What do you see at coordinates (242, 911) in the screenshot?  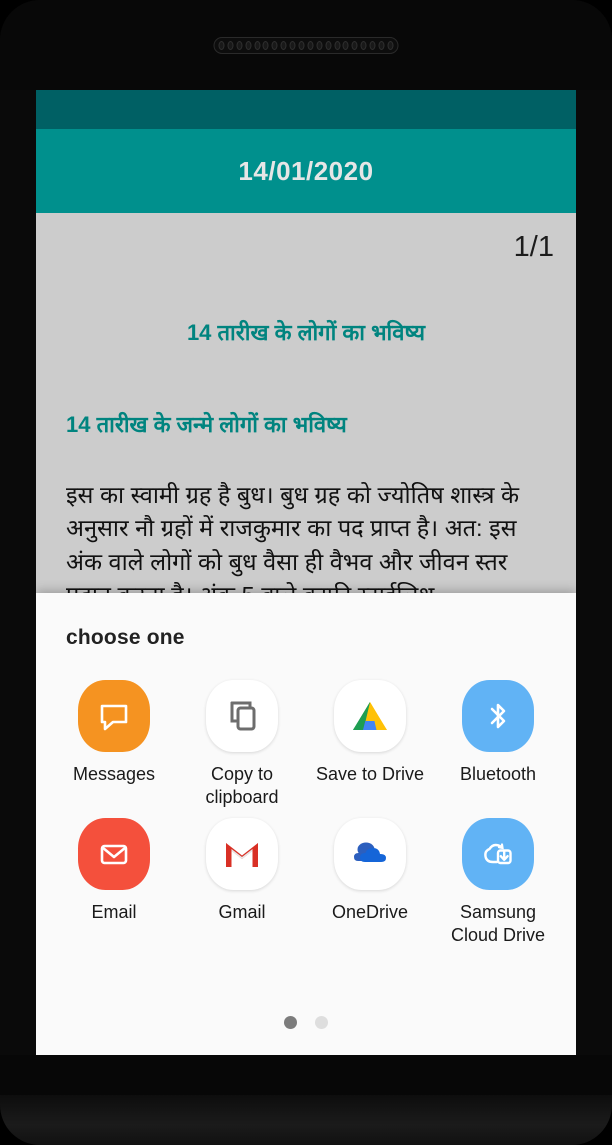 I see `share-target-label: Gmail` at bounding box center [242, 911].